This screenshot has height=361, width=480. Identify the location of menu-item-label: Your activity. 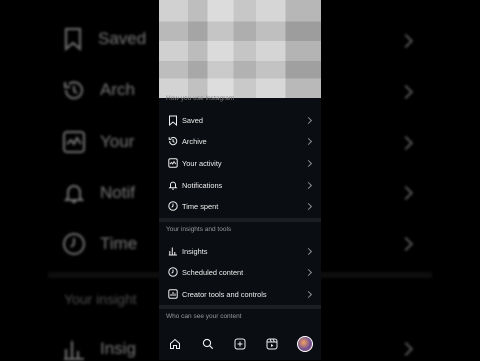
(202, 163).